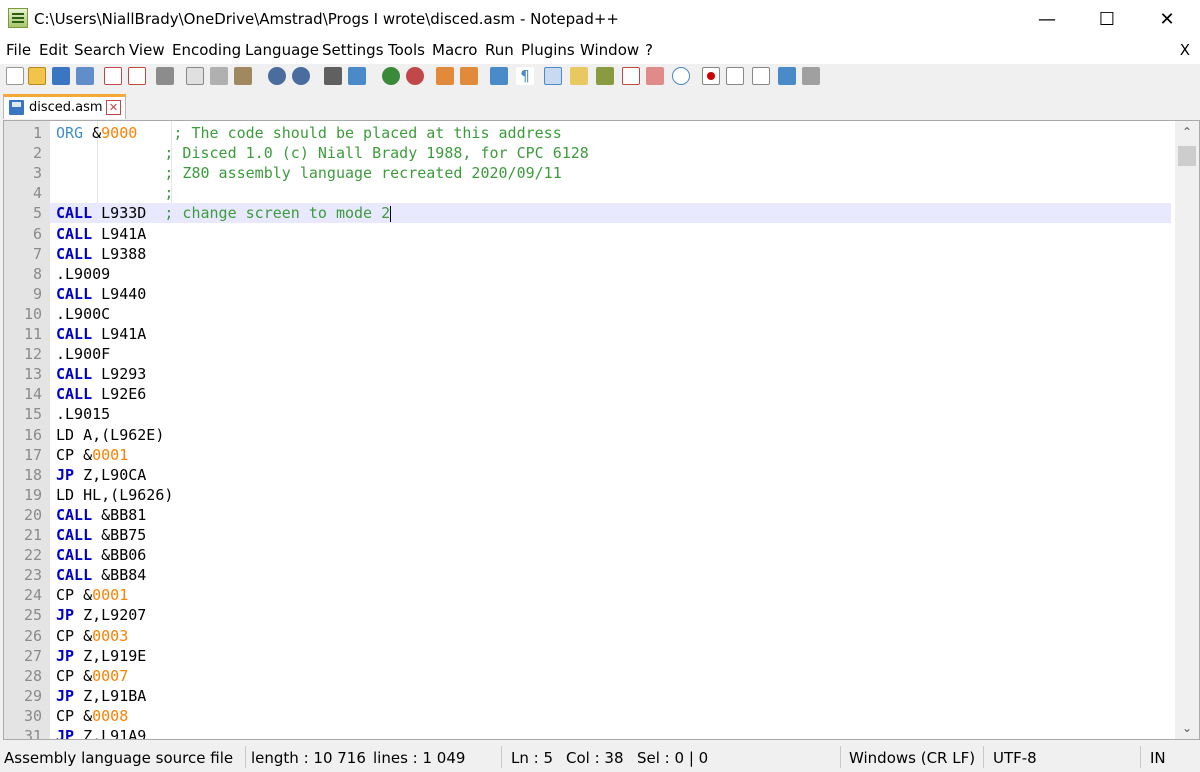 The height and width of the screenshot is (772, 1200). What do you see at coordinates (681, 76) in the screenshot?
I see `monitoring-icon` at bounding box center [681, 76].